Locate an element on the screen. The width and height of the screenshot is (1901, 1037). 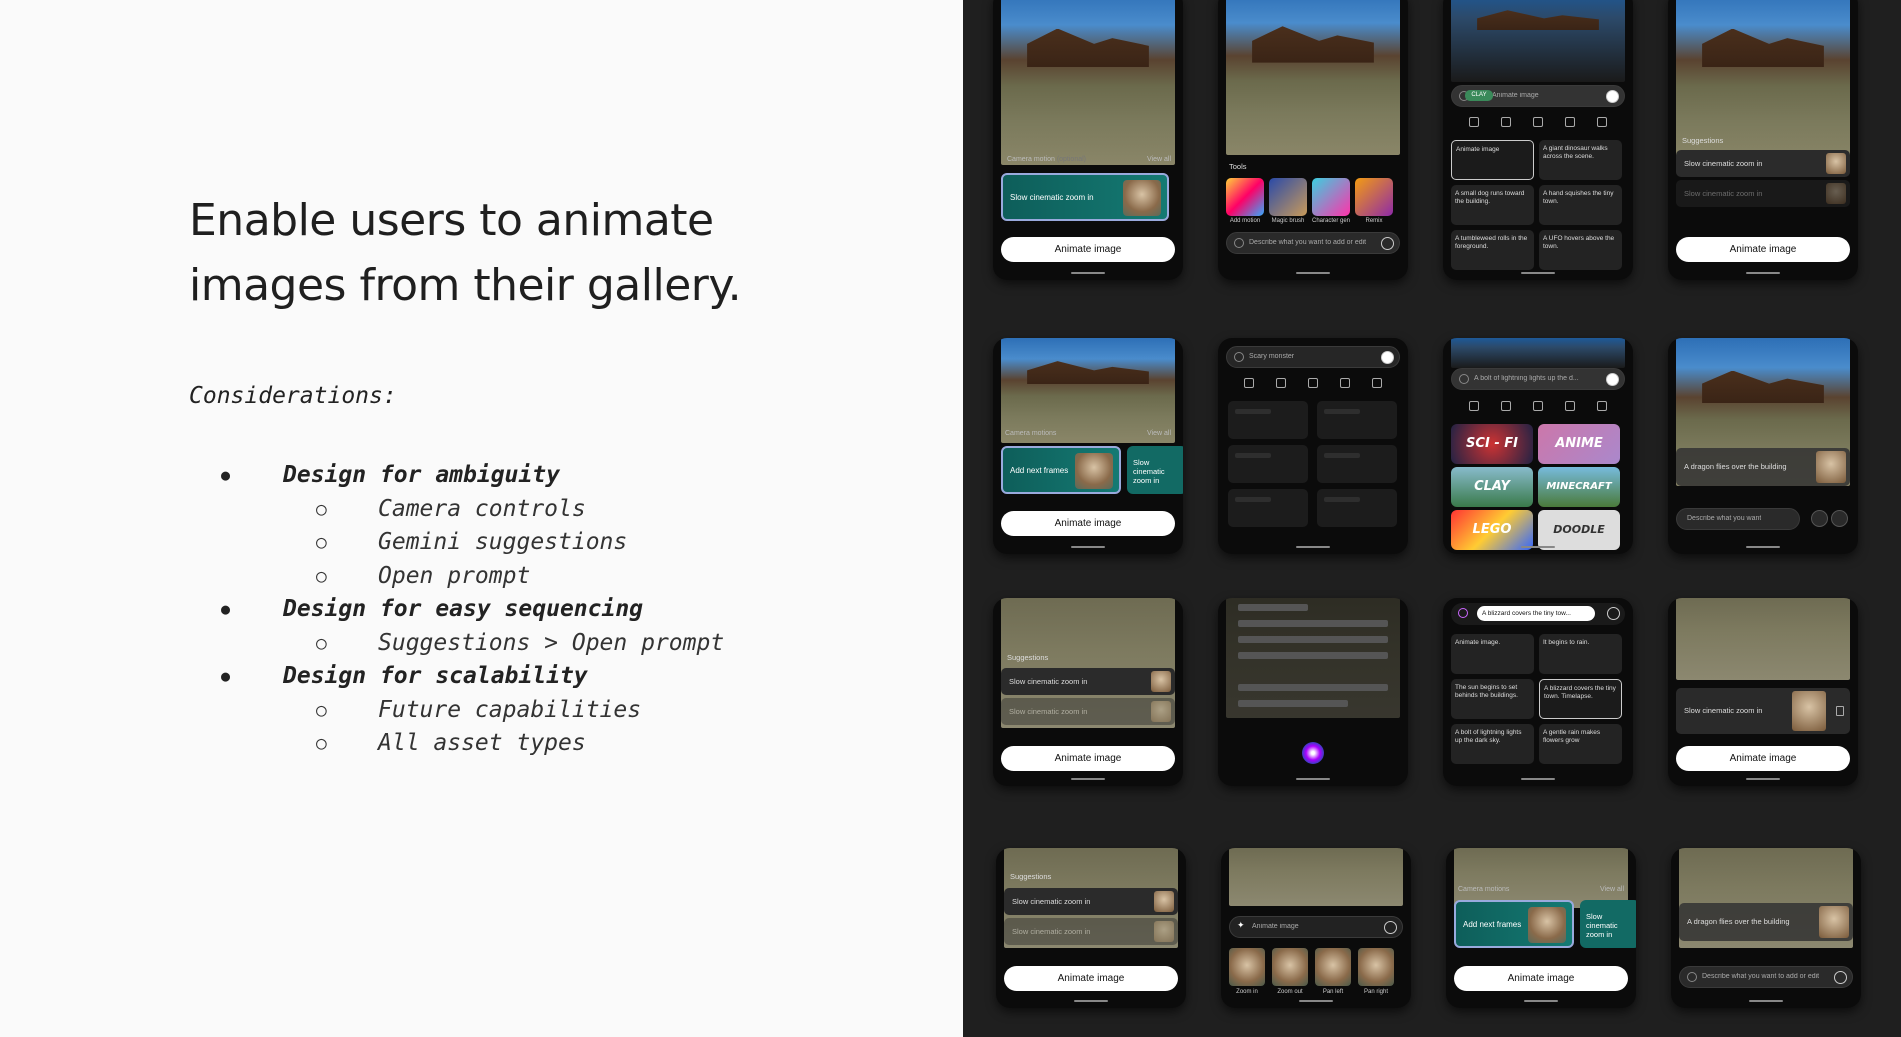
prompt-cell: A tumbleweed rolls in the foreground. is located at coordinates (1492, 250).